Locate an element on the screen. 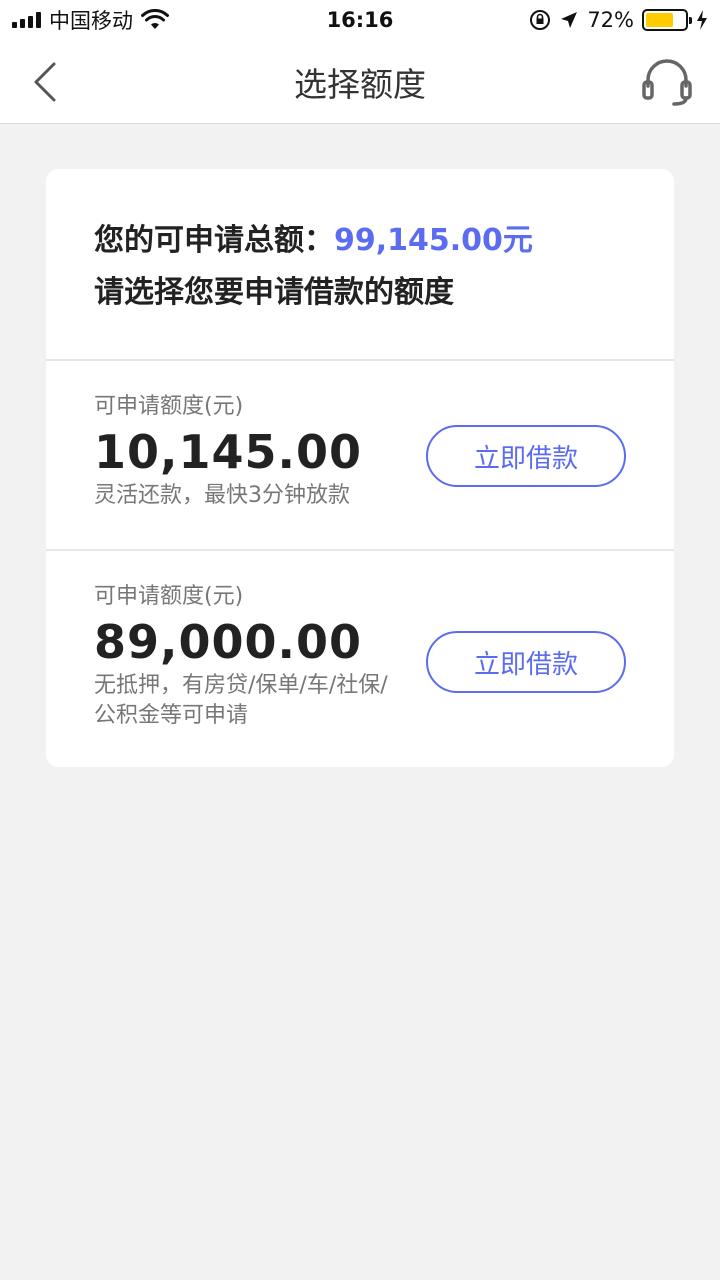  battery-level is located at coordinates (660, 20).